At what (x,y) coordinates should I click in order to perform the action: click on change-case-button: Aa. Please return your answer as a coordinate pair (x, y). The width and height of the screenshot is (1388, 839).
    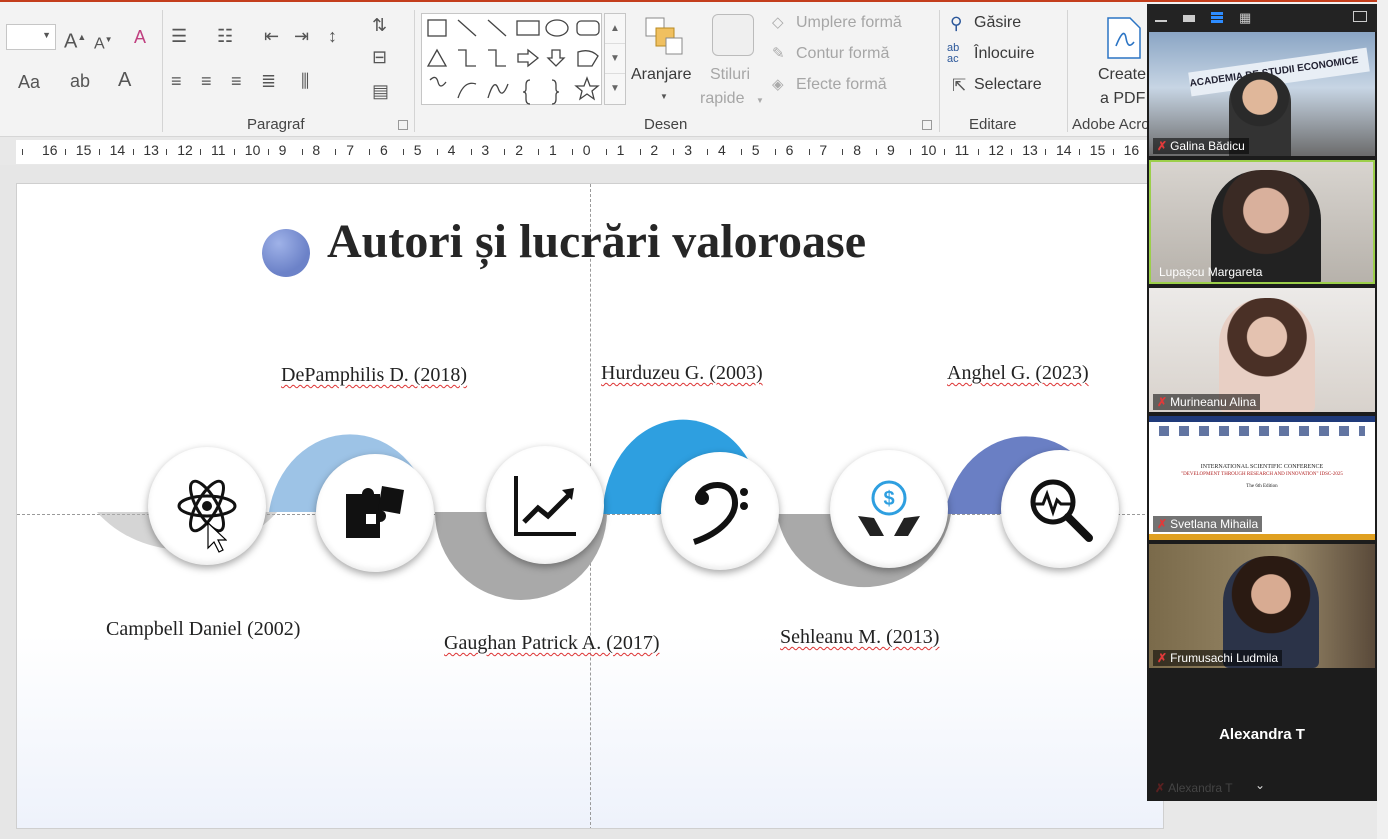
    Looking at the image, I should click on (29, 82).